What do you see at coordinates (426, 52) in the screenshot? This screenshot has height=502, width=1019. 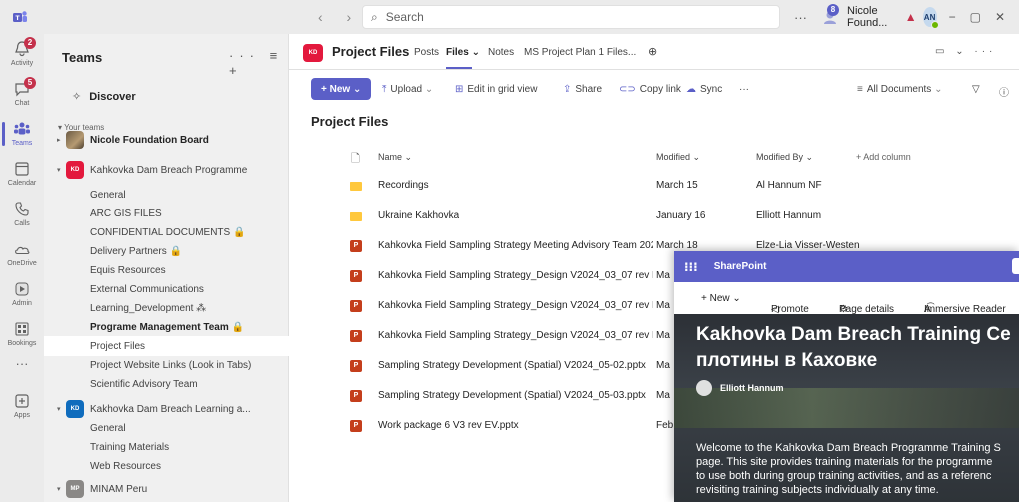 I see `tab-posts: Posts` at bounding box center [426, 52].